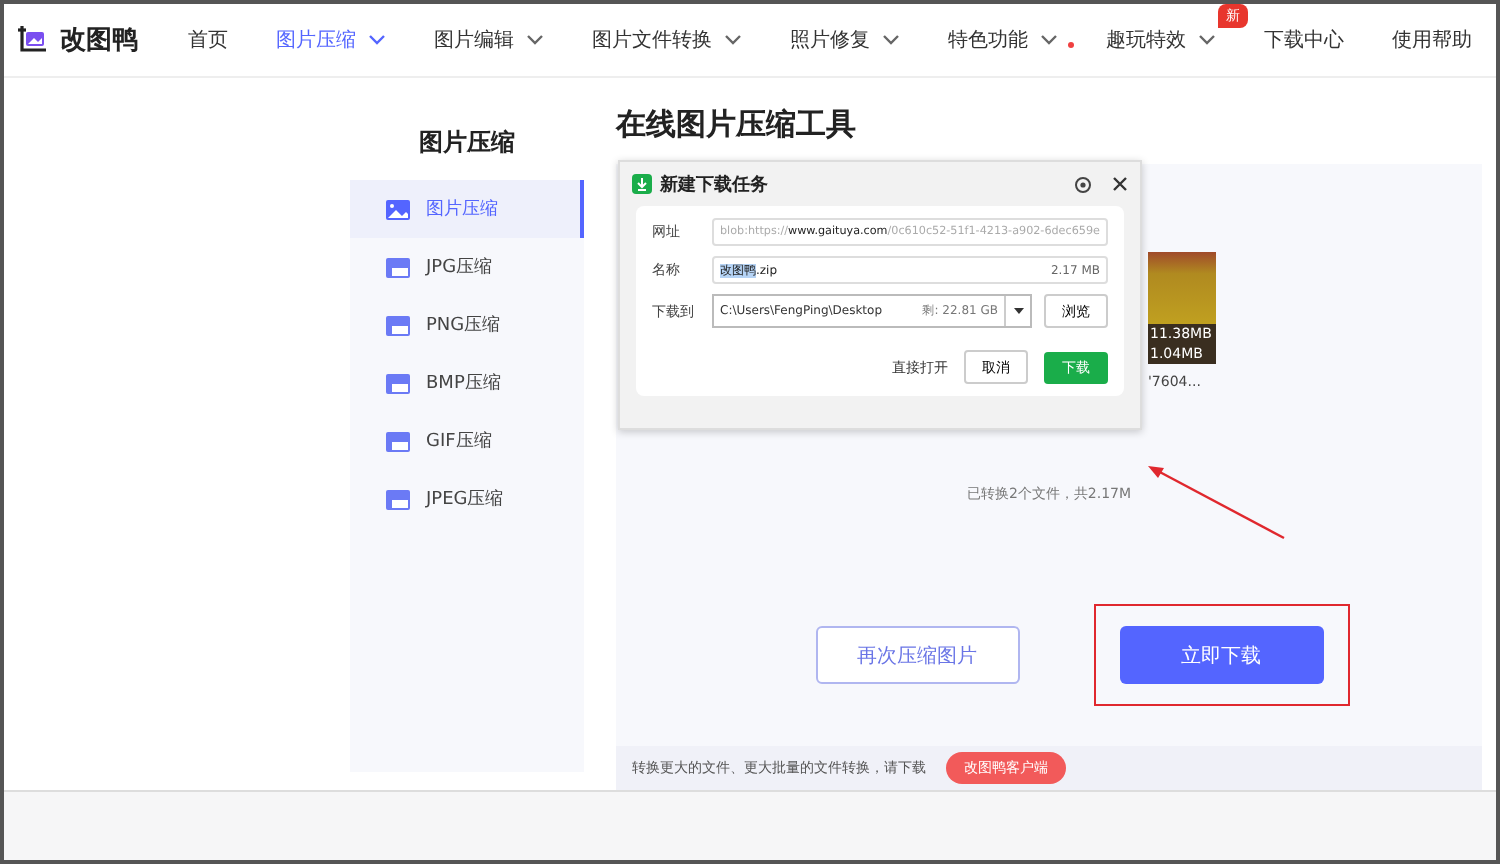 Image resolution: width=1500 pixels, height=864 pixels. What do you see at coordinates (845, 40) in the screenshot?
I see `nav-item: 照片修复` at bounding box center [845, 40].